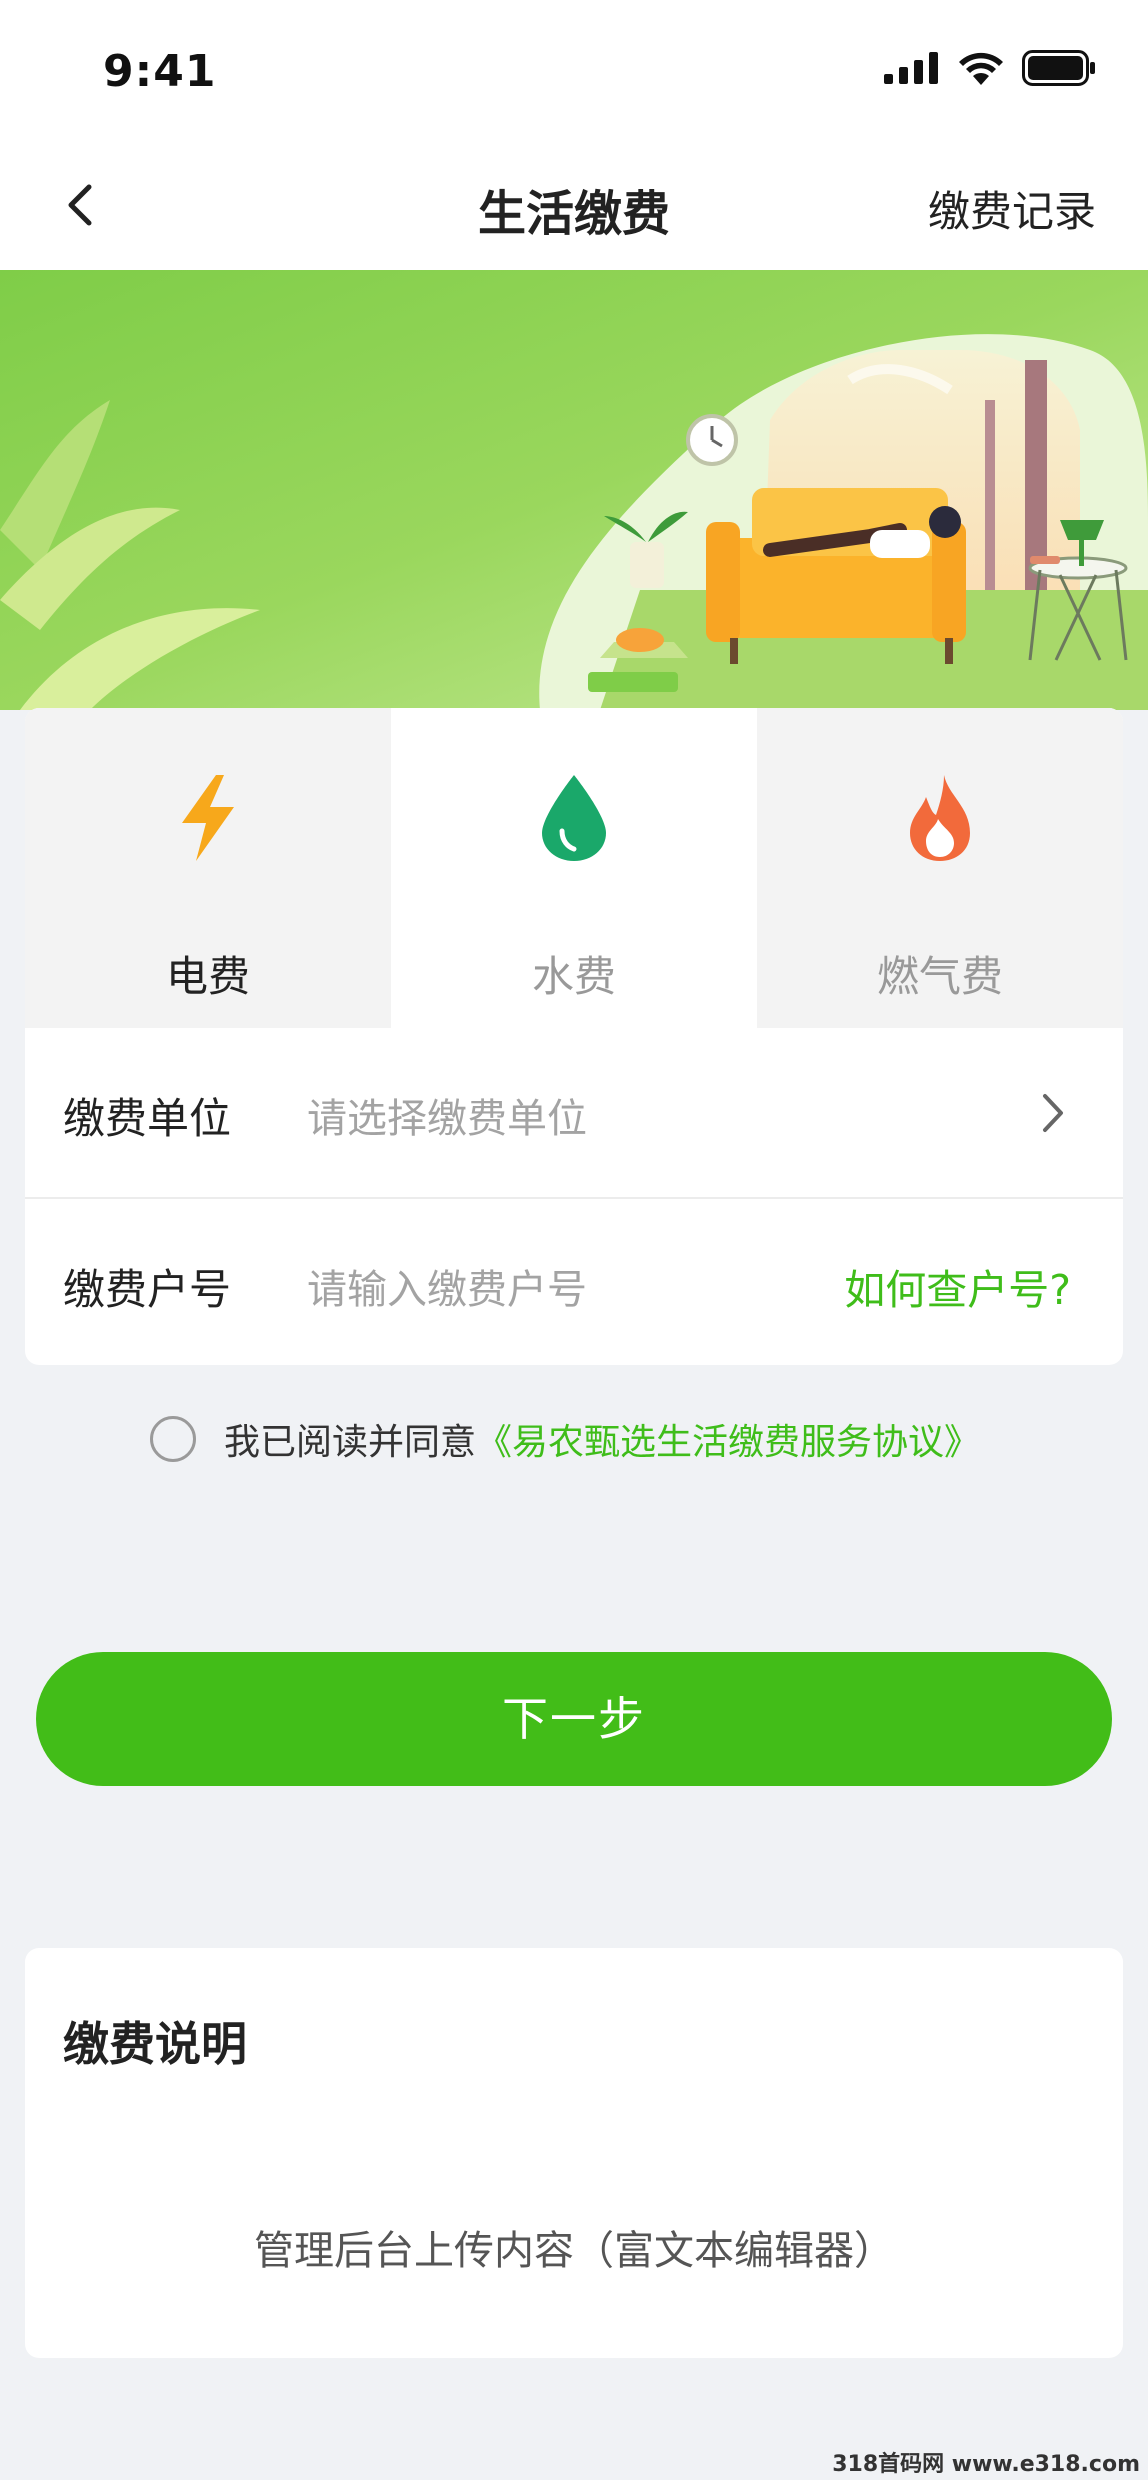 The width and height of the screenshot is (1148, 2480). Describe the element at coordinates (986, 2464) in the screenshot. I see `watermark: 318首码网 www.e318.com` at that location.